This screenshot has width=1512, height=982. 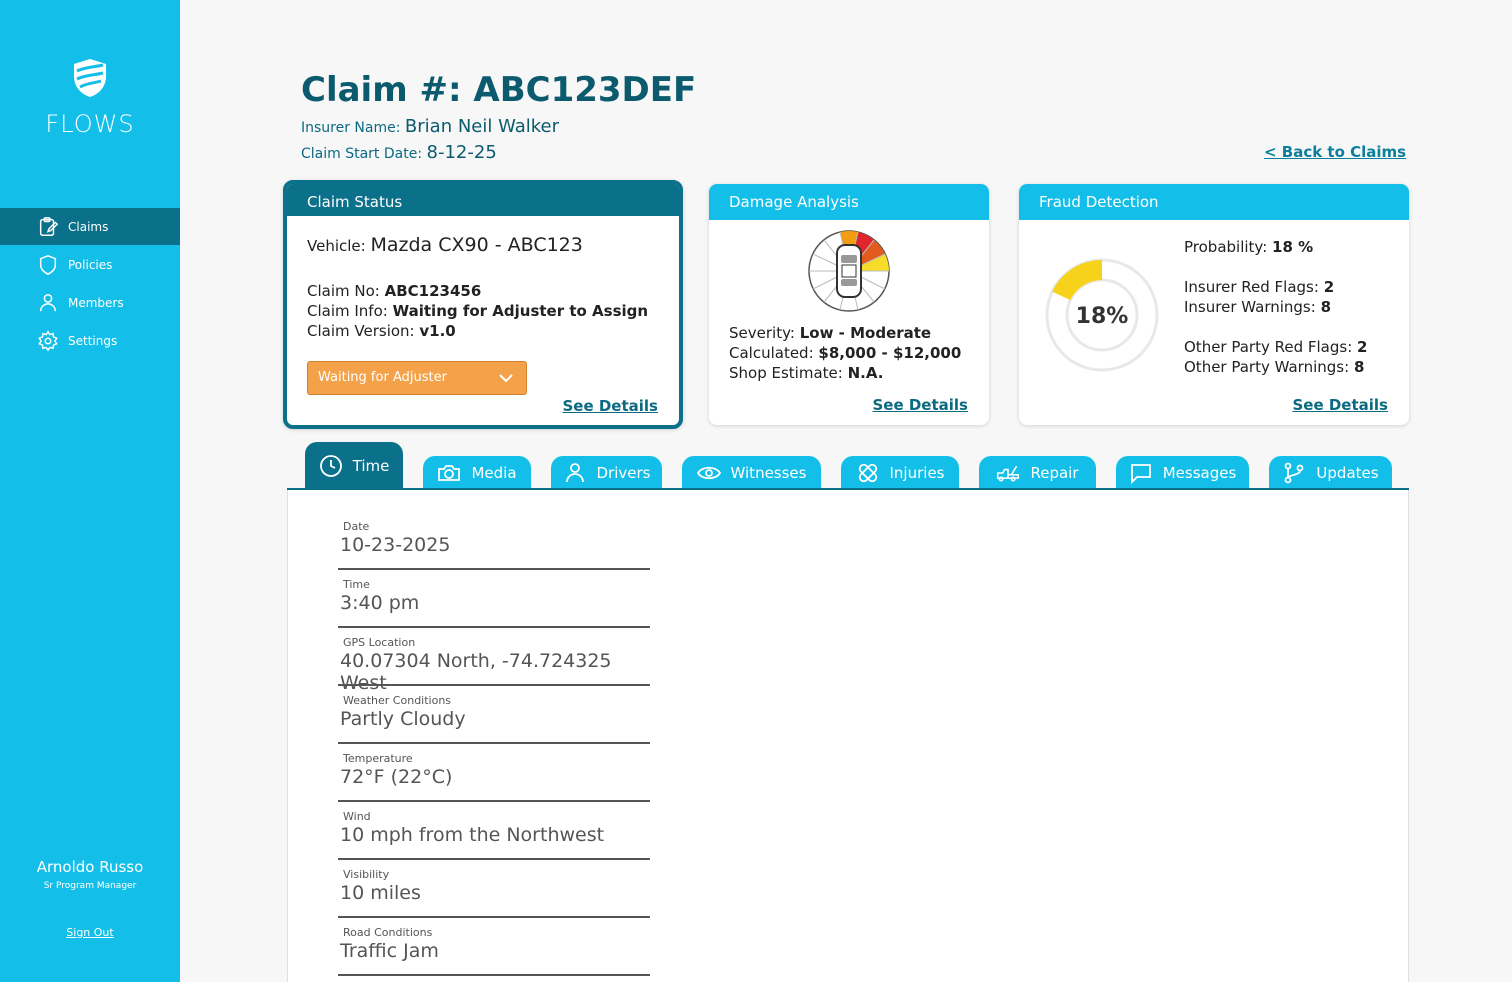 I want to click on sidebar-item-label: Claims, so click(x=88, y=226).